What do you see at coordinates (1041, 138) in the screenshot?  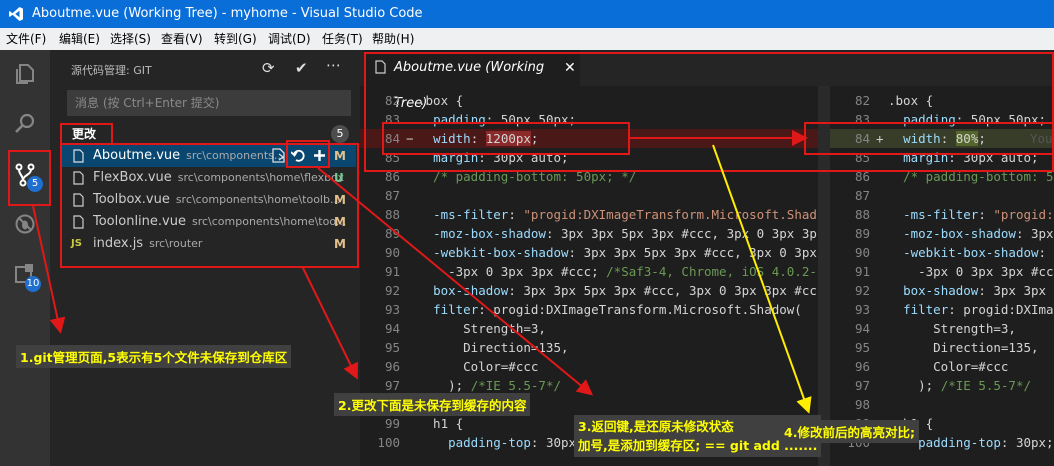 I see `ghost-text: You` at bounding box center [1041, 138].